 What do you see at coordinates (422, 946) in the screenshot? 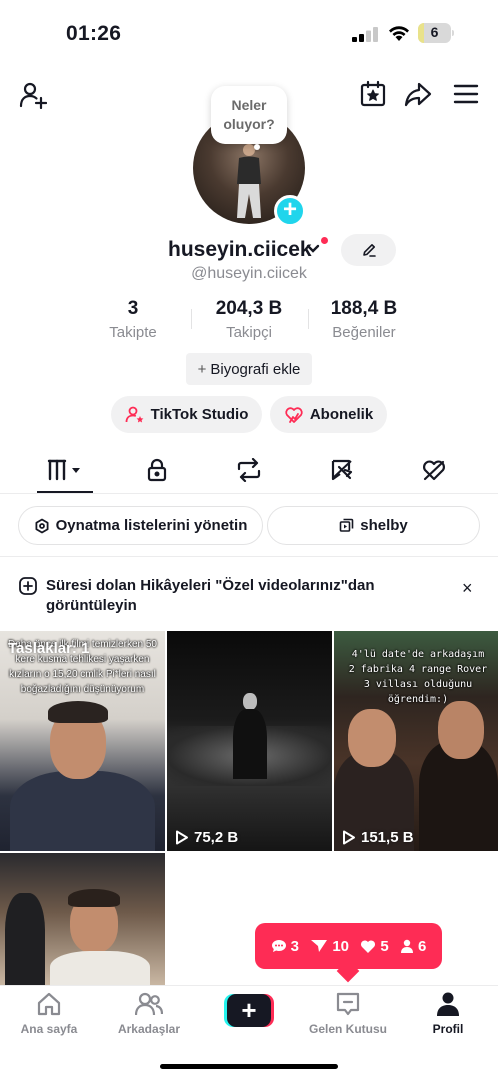
I see `toast-people-count: 6` at bounding box center [422, 946].